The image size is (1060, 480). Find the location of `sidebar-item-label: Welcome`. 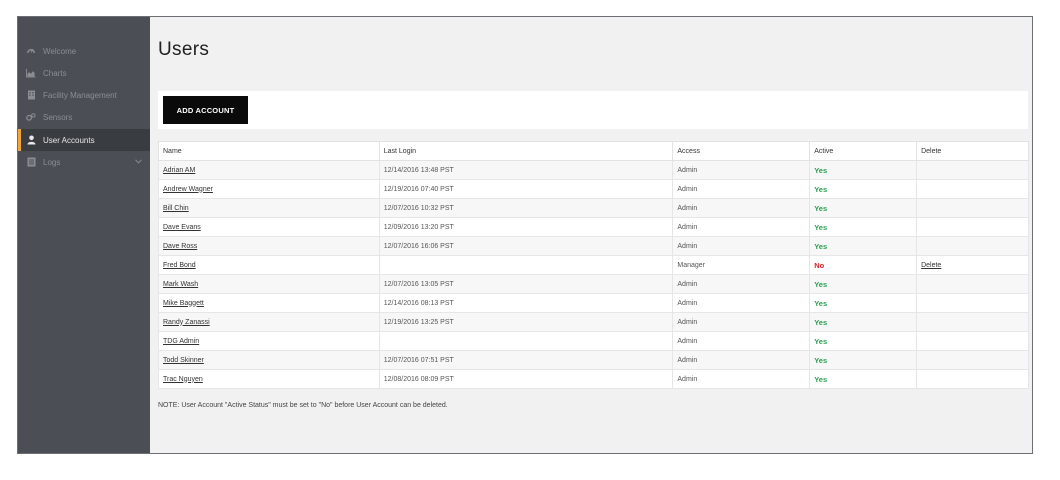

sidebar-item-label: Welcome is located at coordinates (60, 51).